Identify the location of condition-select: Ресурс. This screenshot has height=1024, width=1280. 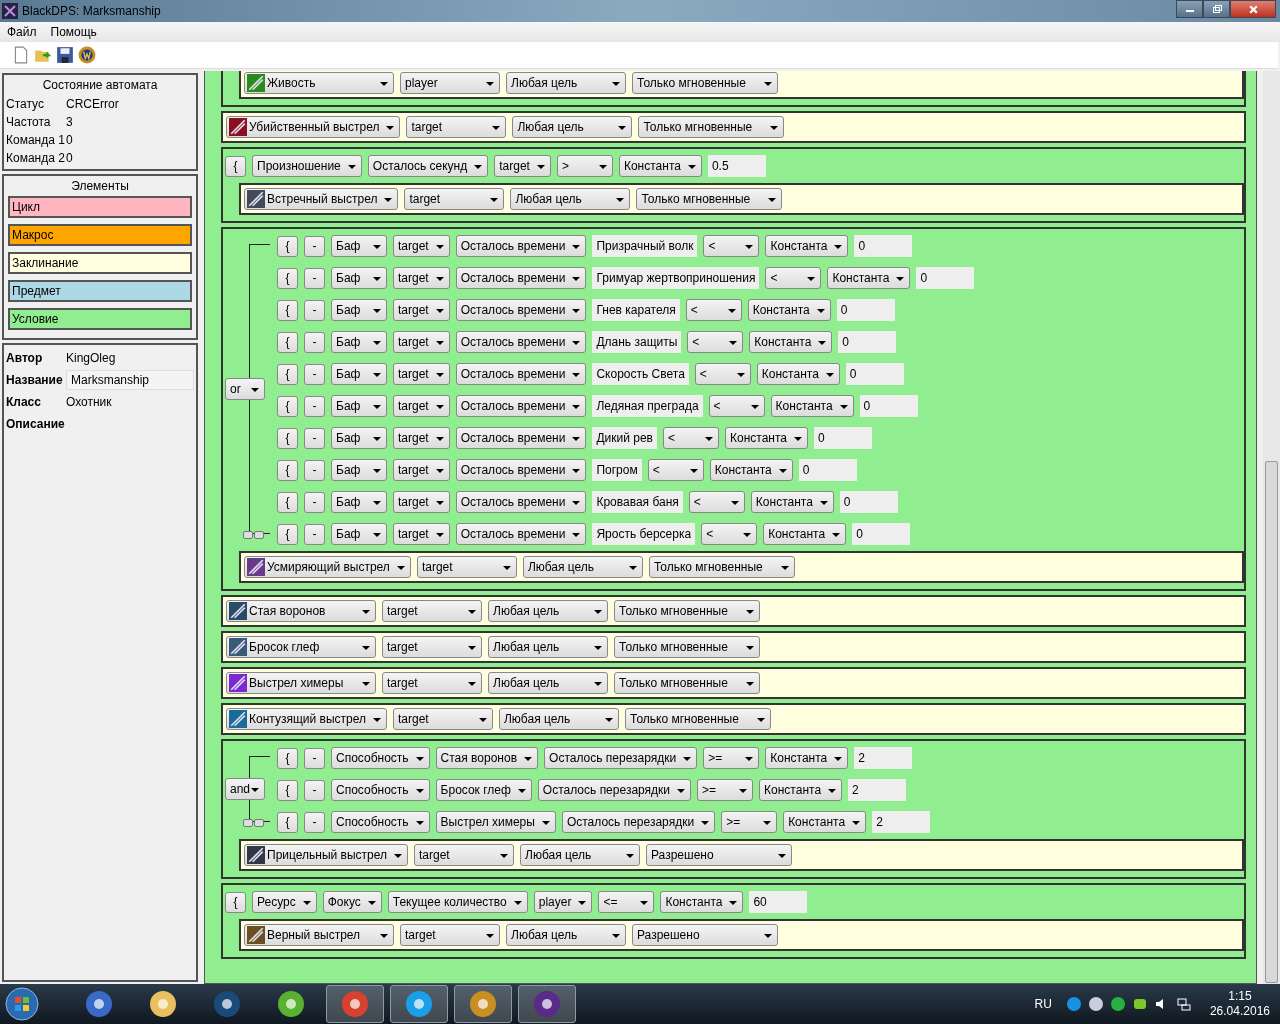
(284, 902).